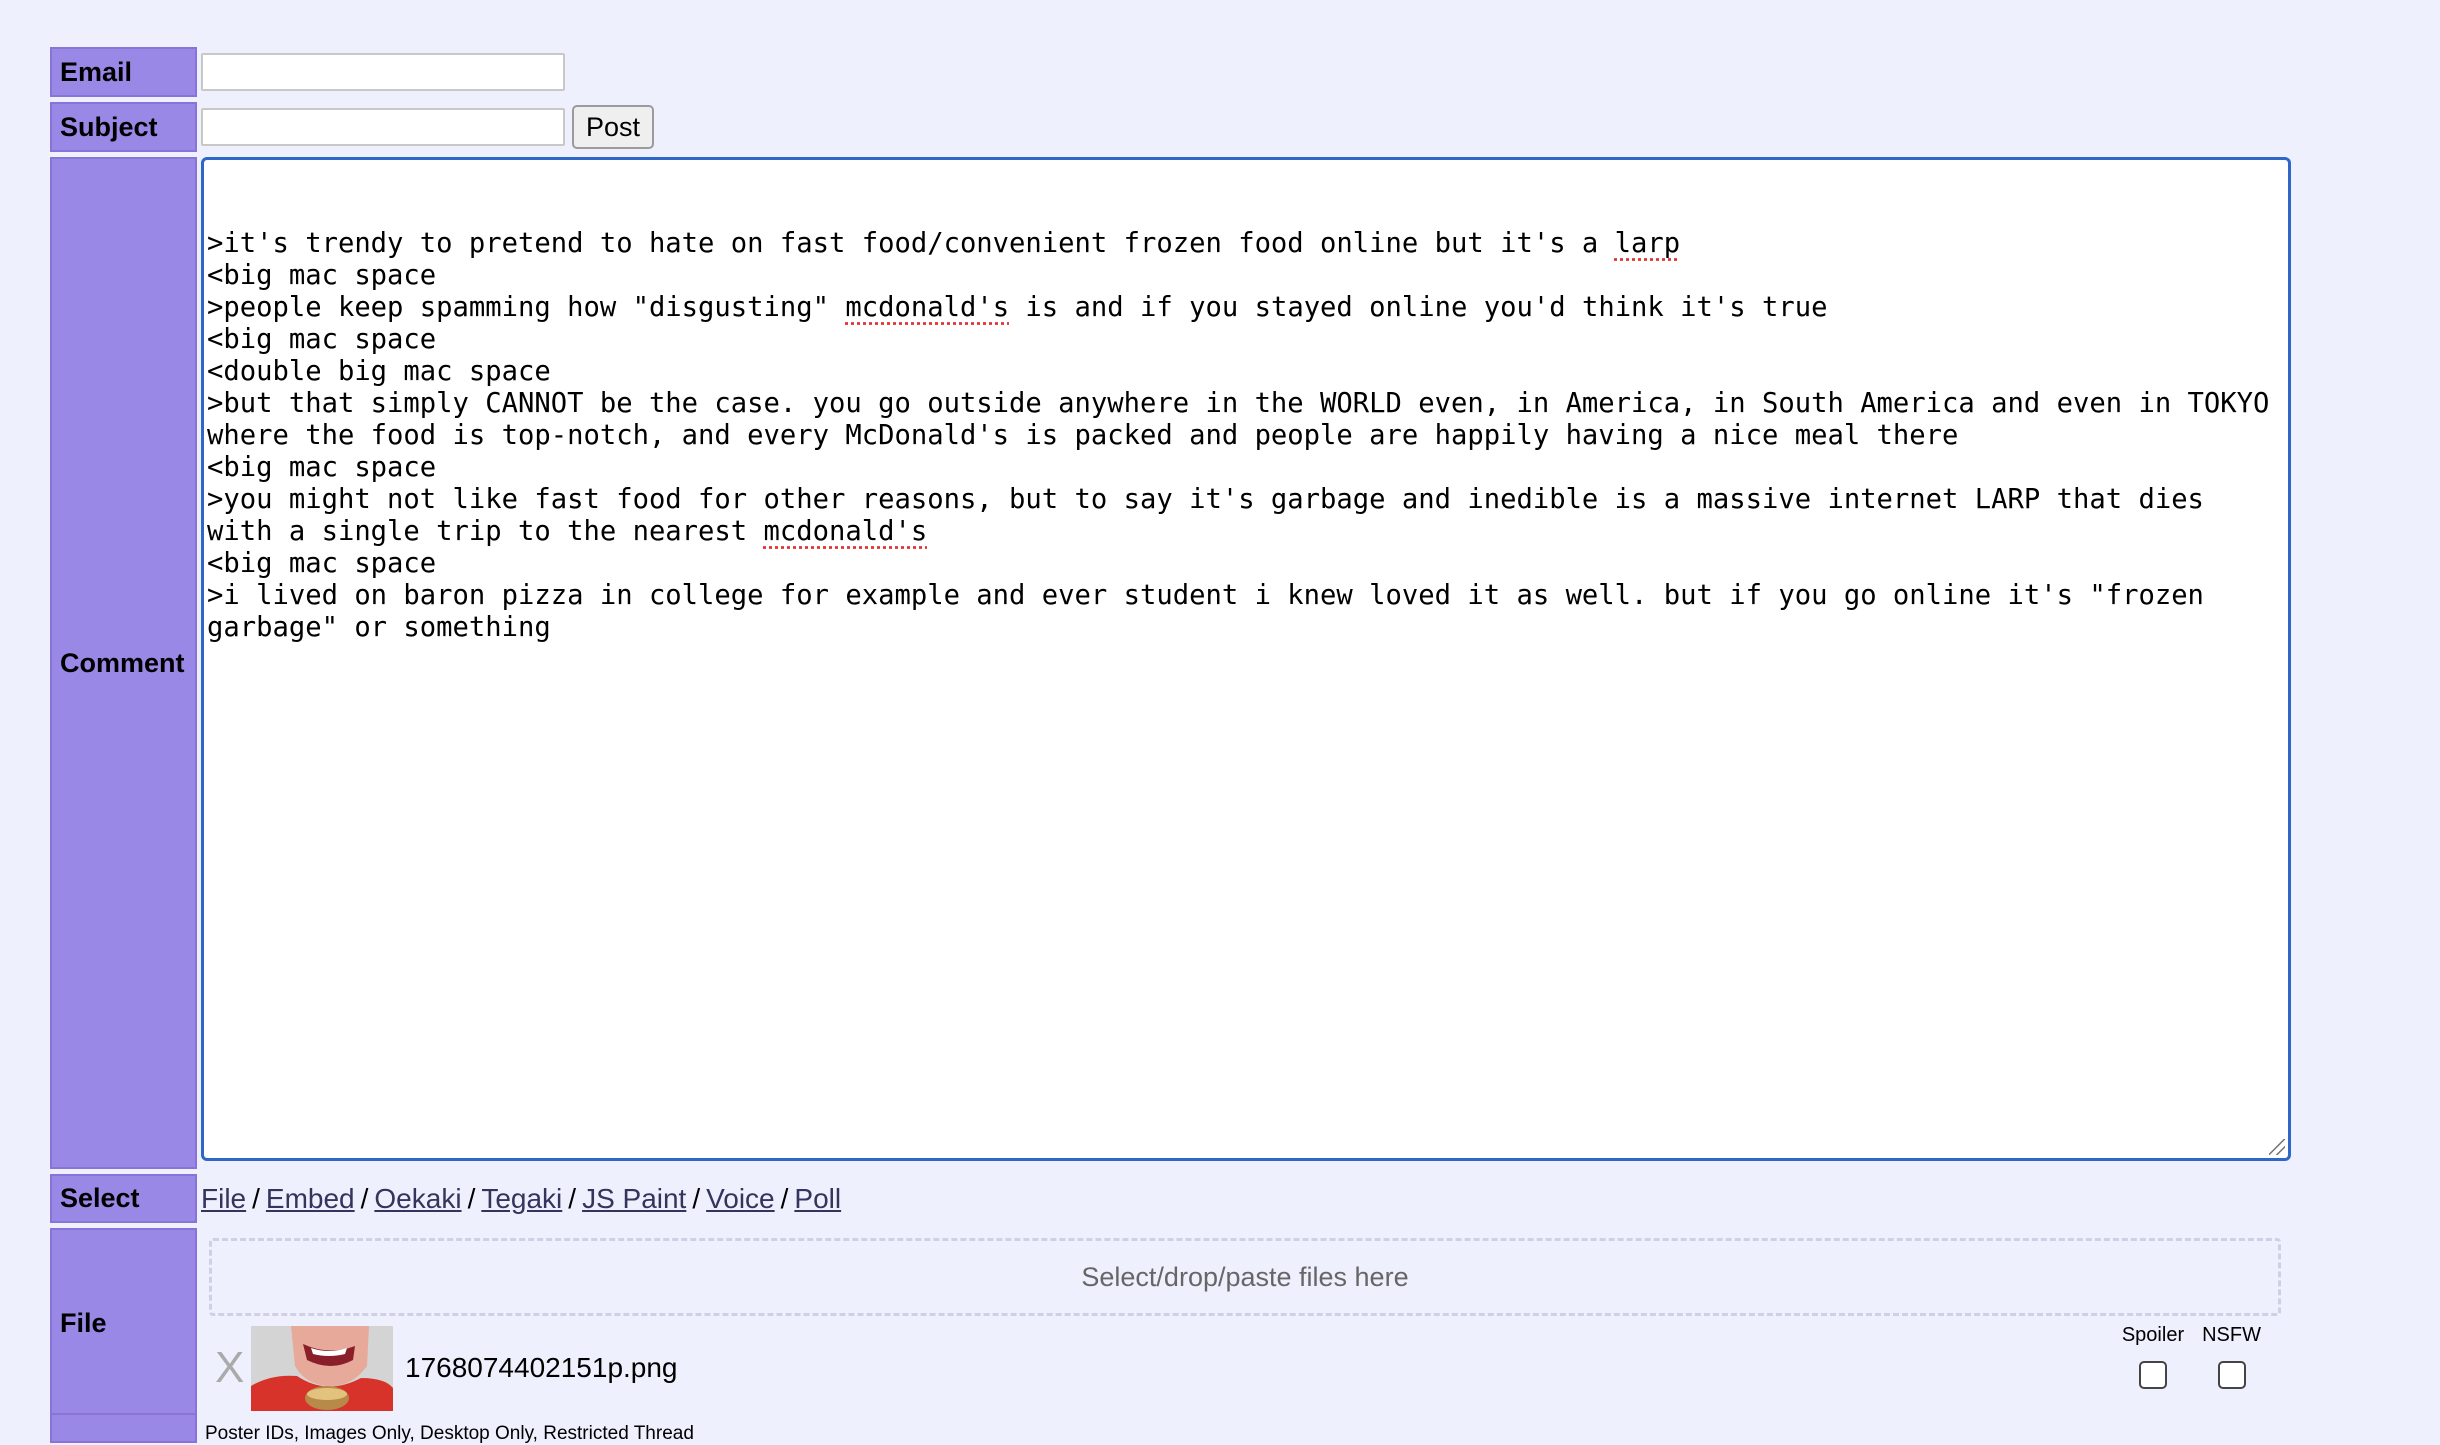  I want to click on spoiler-toggle: Spoiler, so click(2153, 1356).